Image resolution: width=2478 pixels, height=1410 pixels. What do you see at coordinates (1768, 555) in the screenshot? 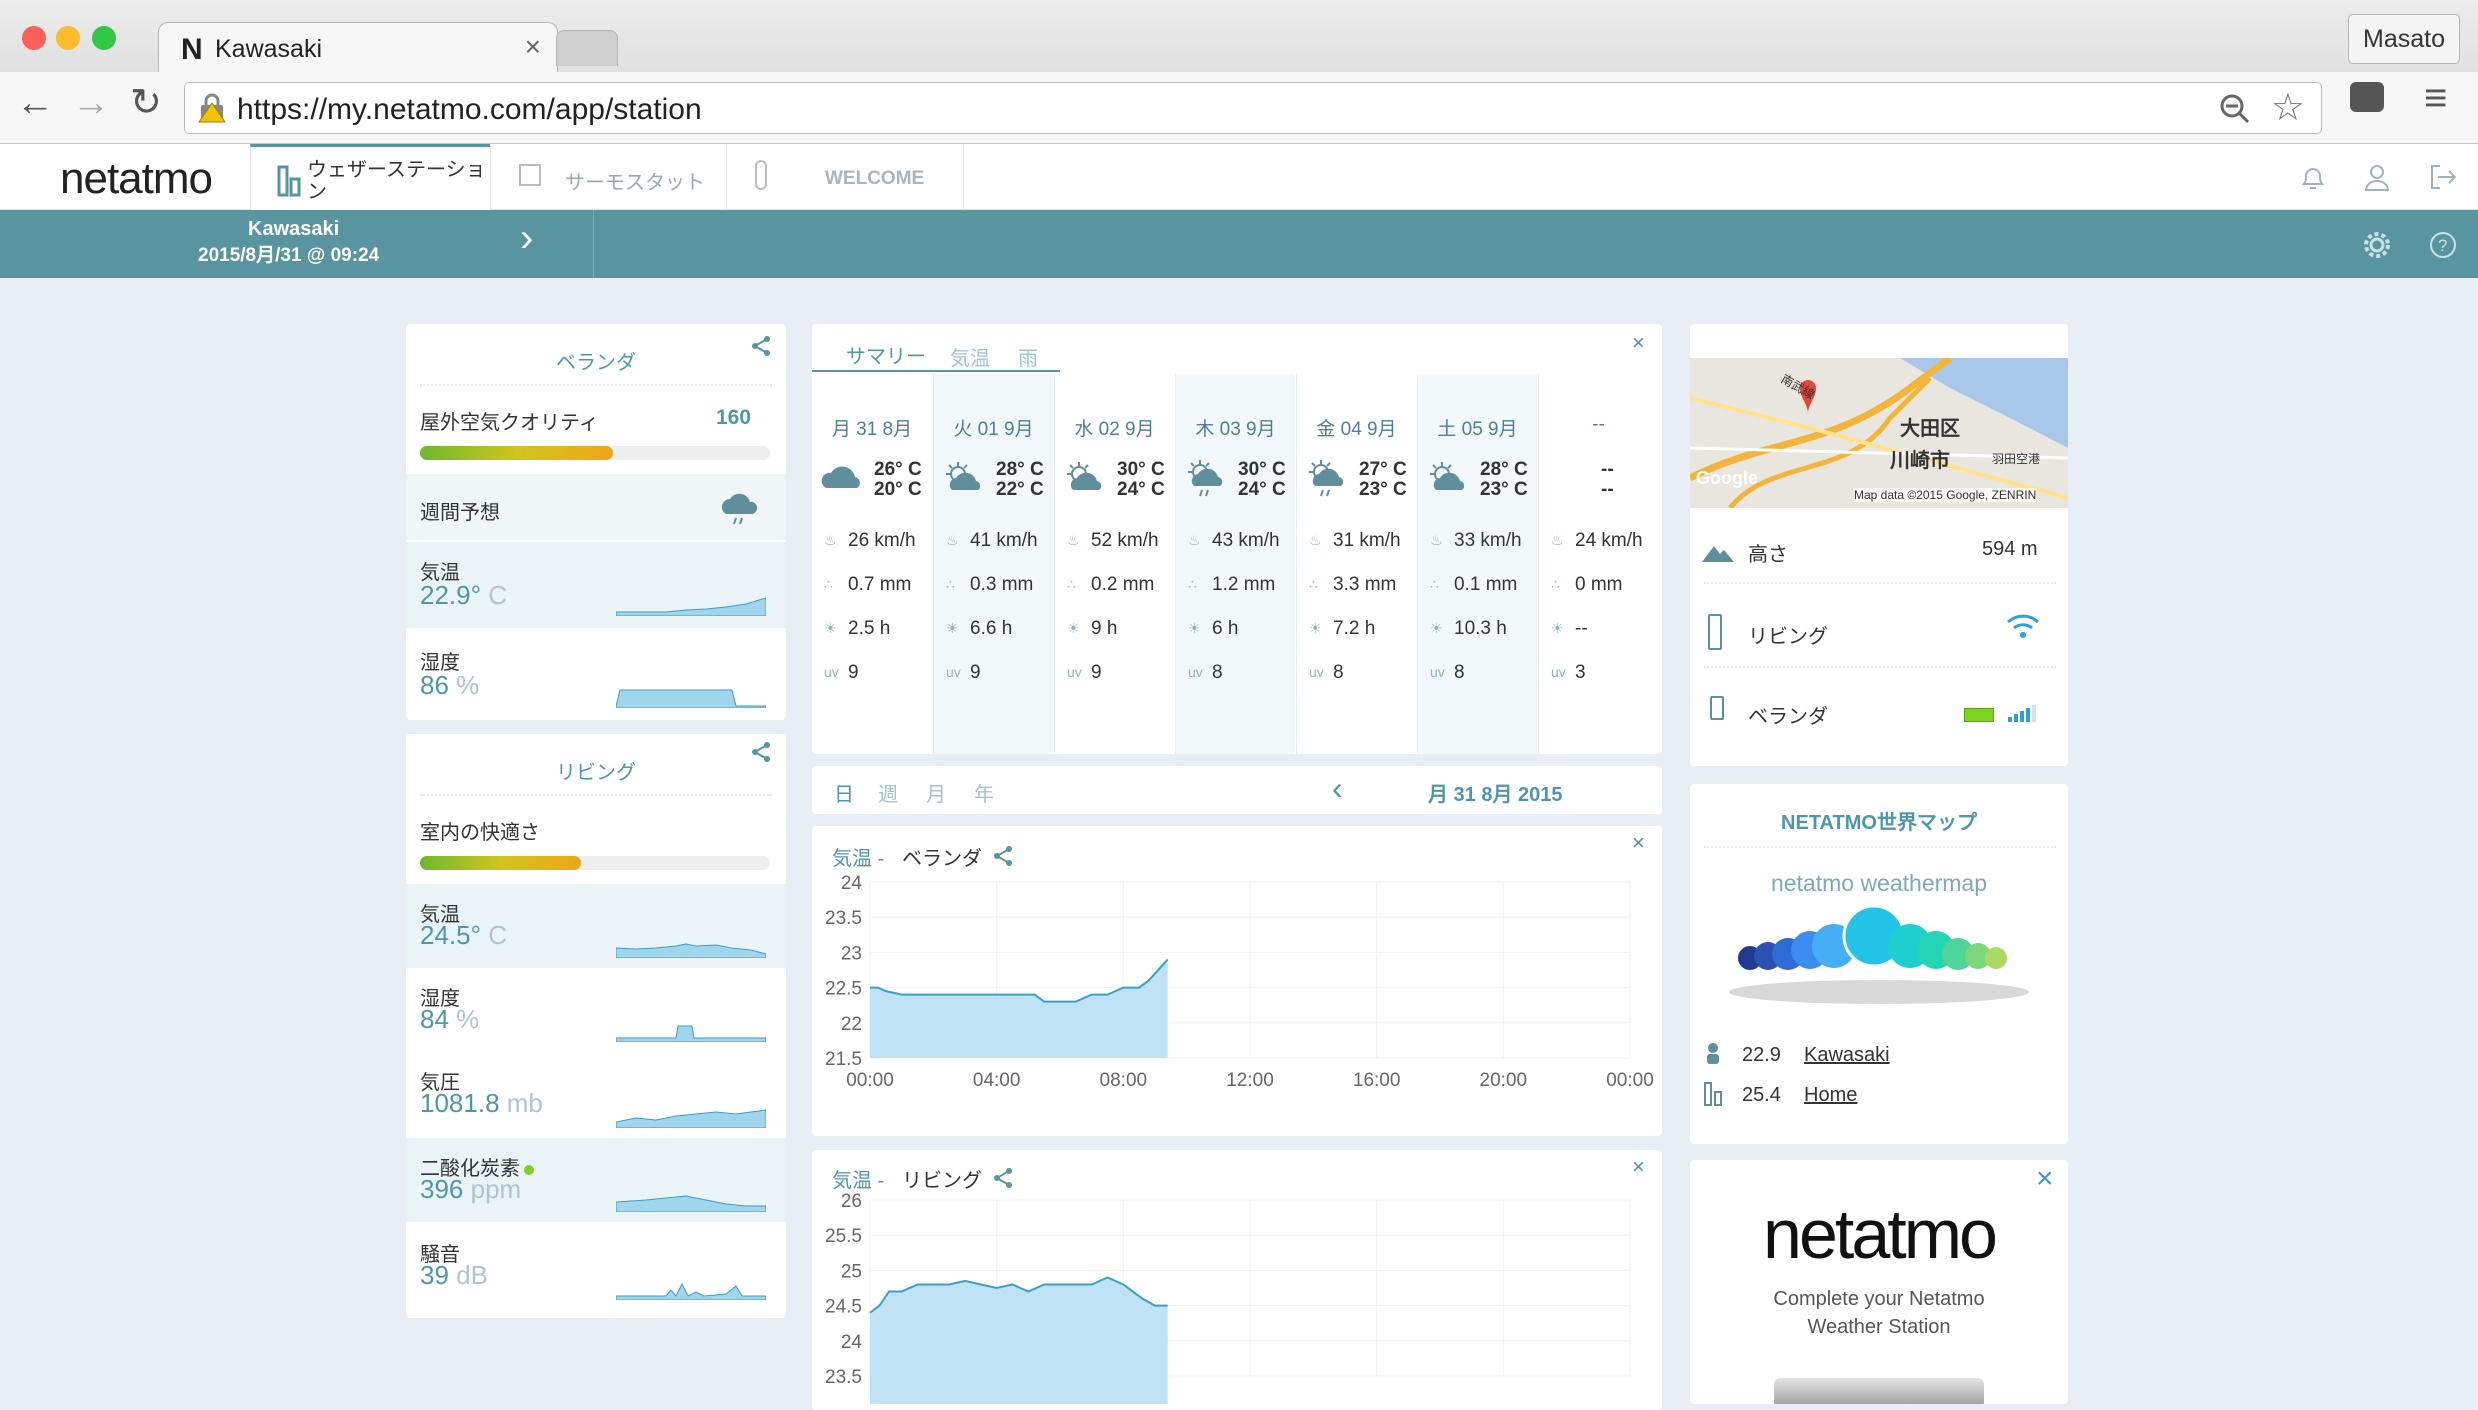
I see `altitude-label: 高さ` at bounding box center [1768, 555].